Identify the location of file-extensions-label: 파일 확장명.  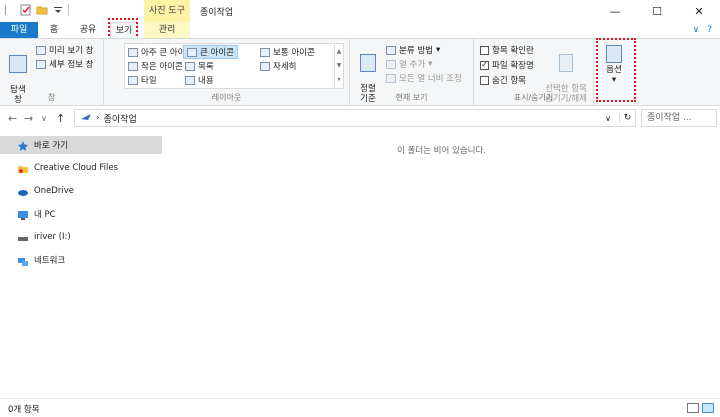
(513, 66).